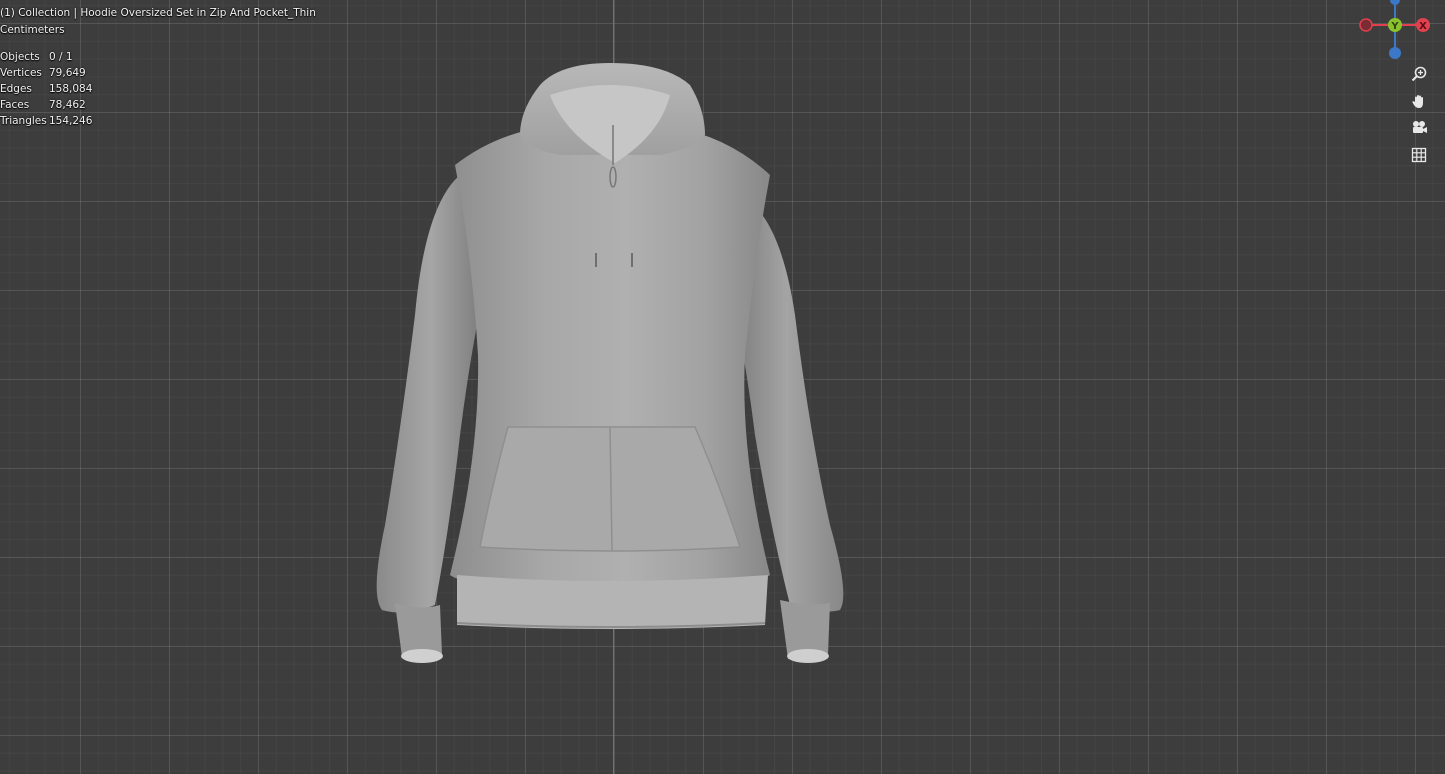 This screenshot has width=1445, height=774. I want to click on zoom-icon, so click(1419, 74).